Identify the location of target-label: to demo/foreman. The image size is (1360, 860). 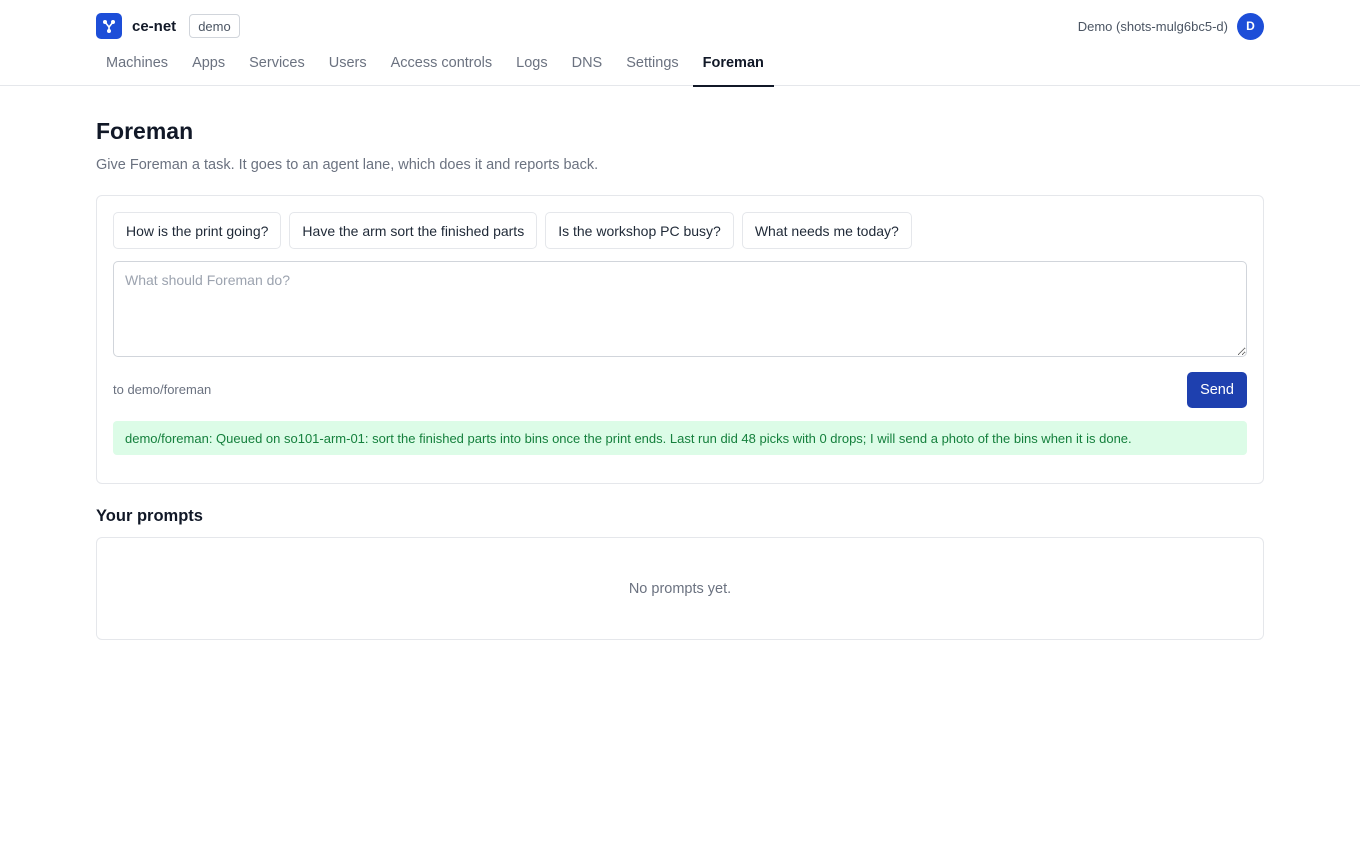
(162, 389).